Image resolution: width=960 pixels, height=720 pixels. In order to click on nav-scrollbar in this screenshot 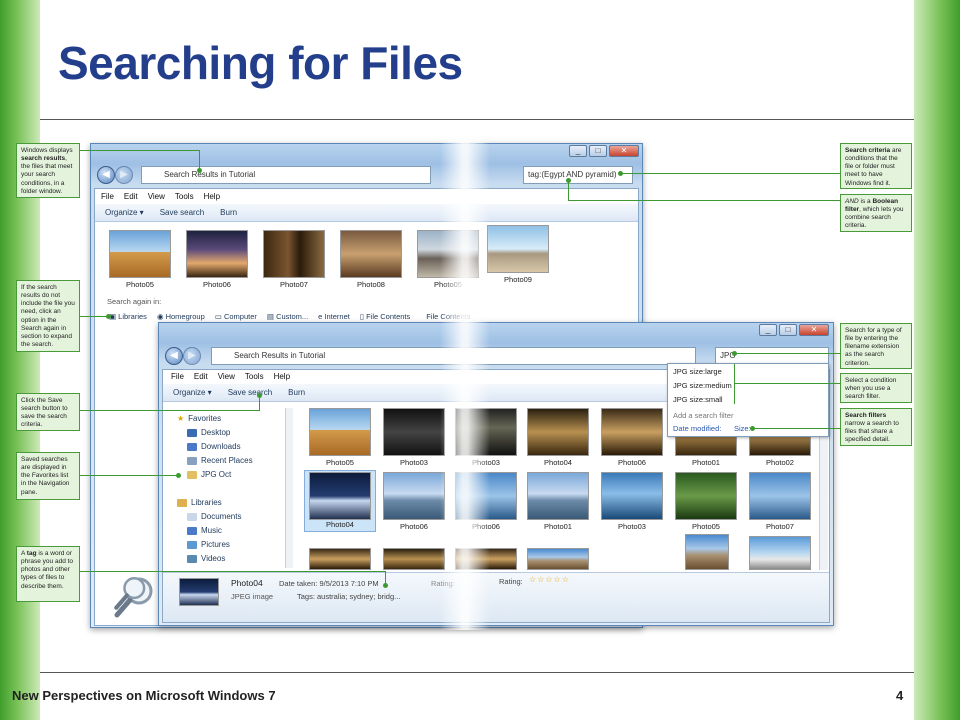, I will do `click(289, 488)`.